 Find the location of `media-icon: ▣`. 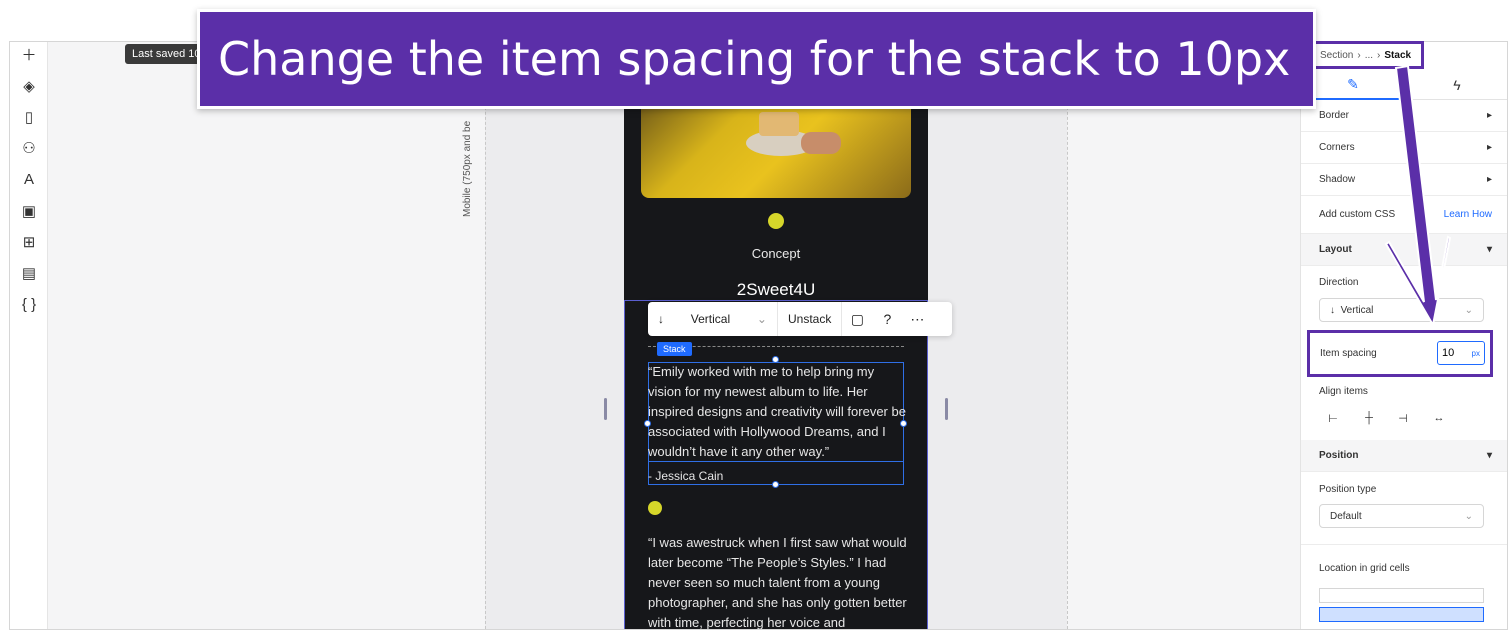

media-icon: ▣ is located at coordinates (29, 211).